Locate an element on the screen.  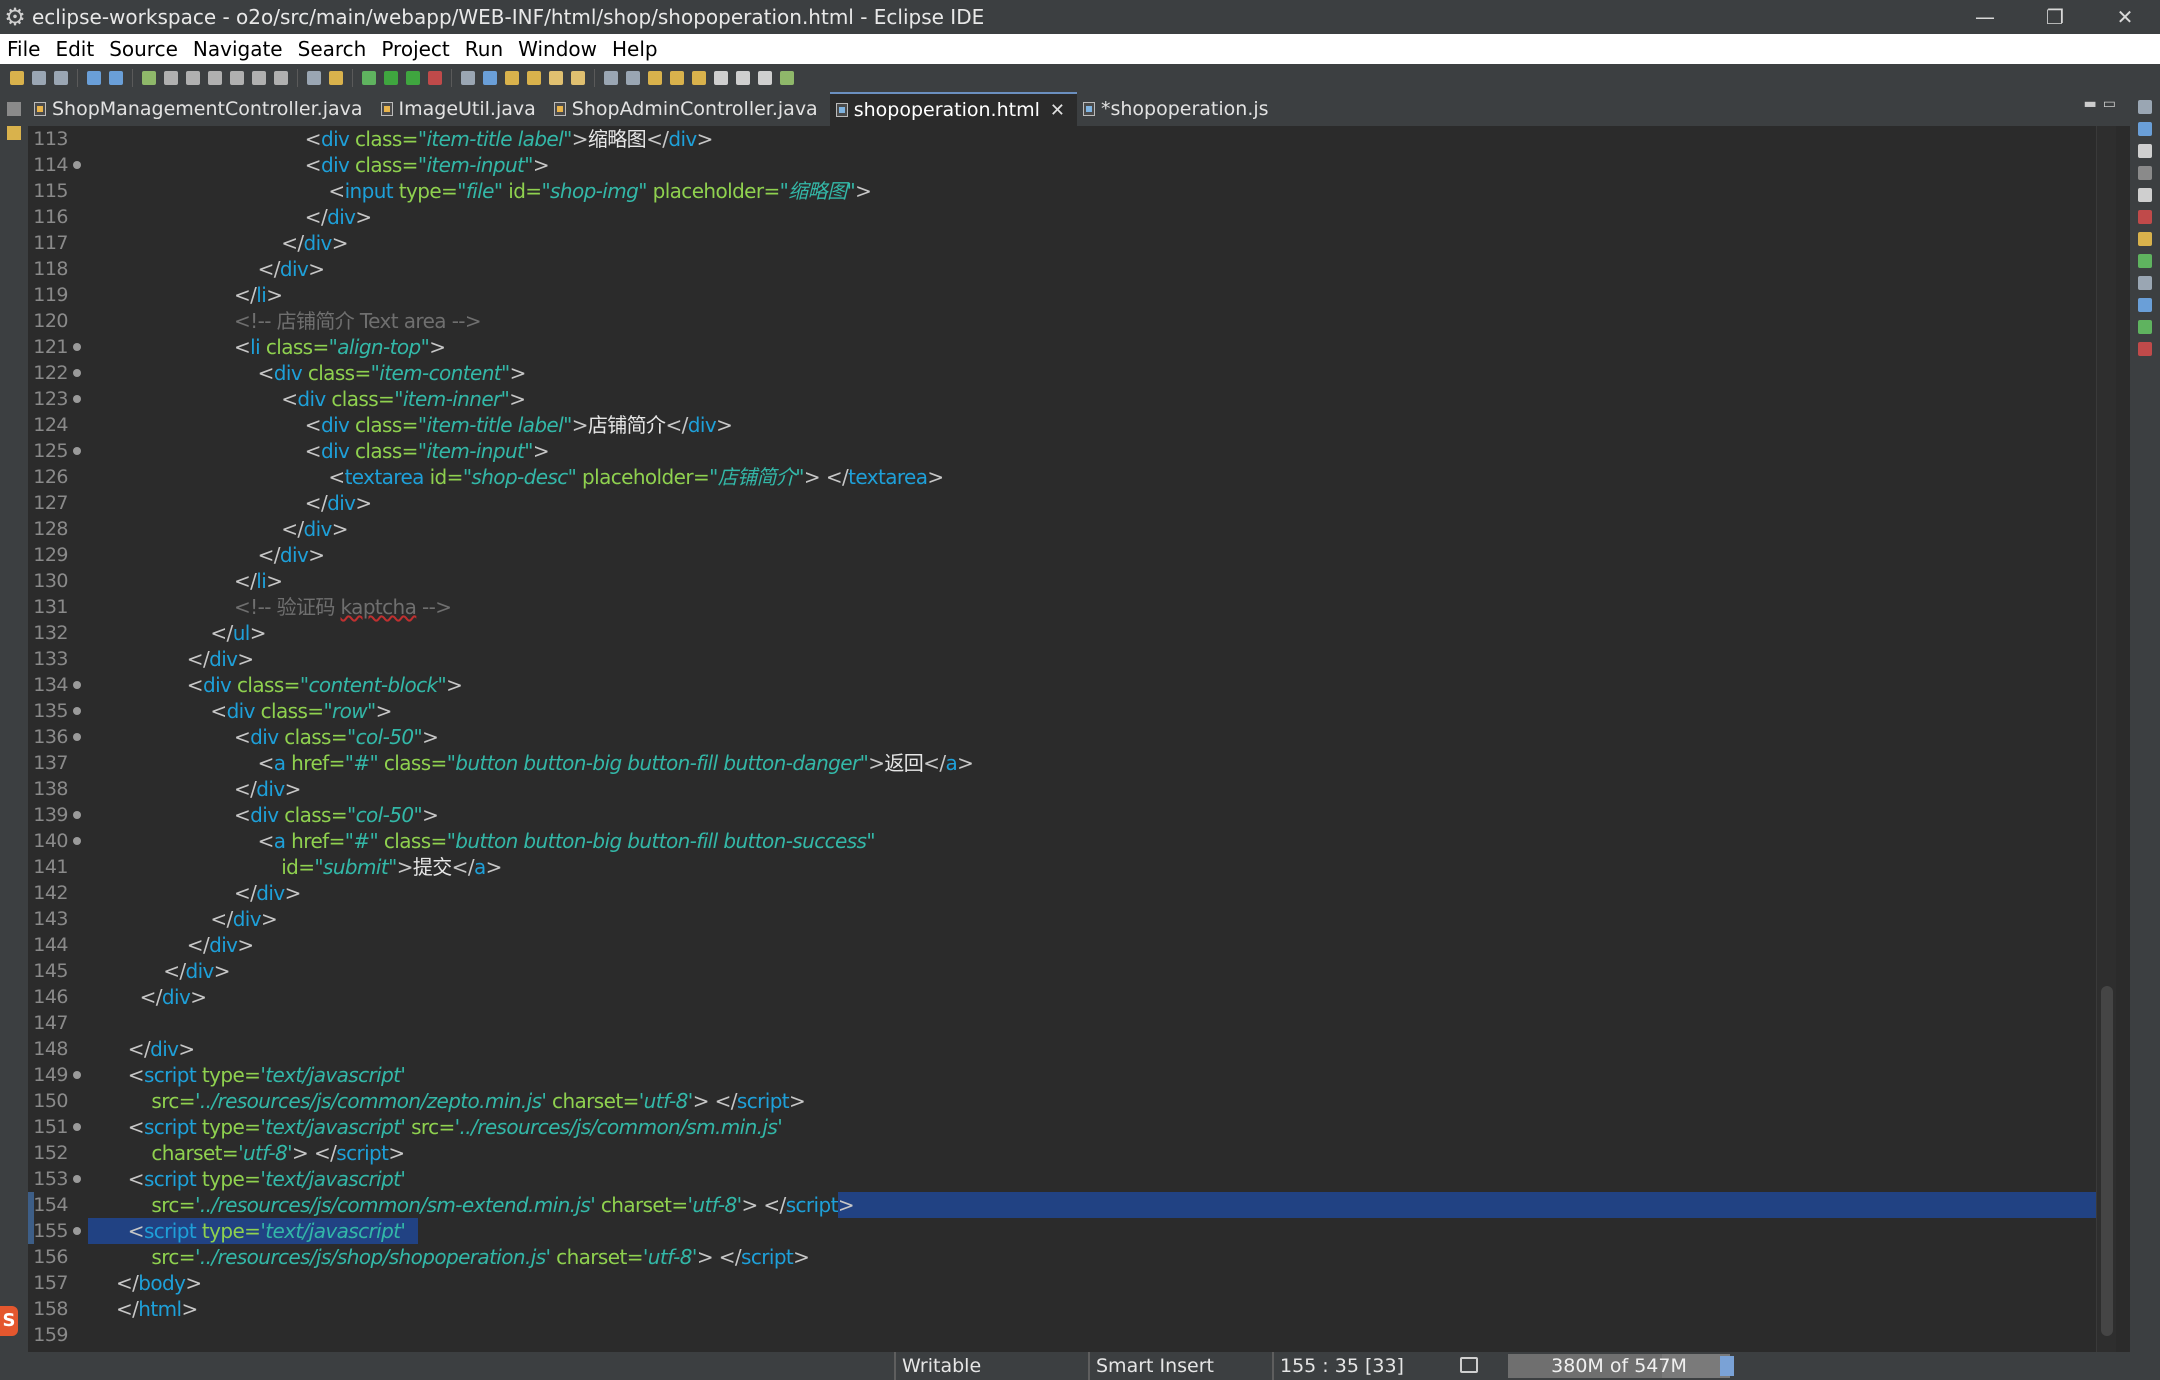
junit-icon is located at coordinates (2145, 327).